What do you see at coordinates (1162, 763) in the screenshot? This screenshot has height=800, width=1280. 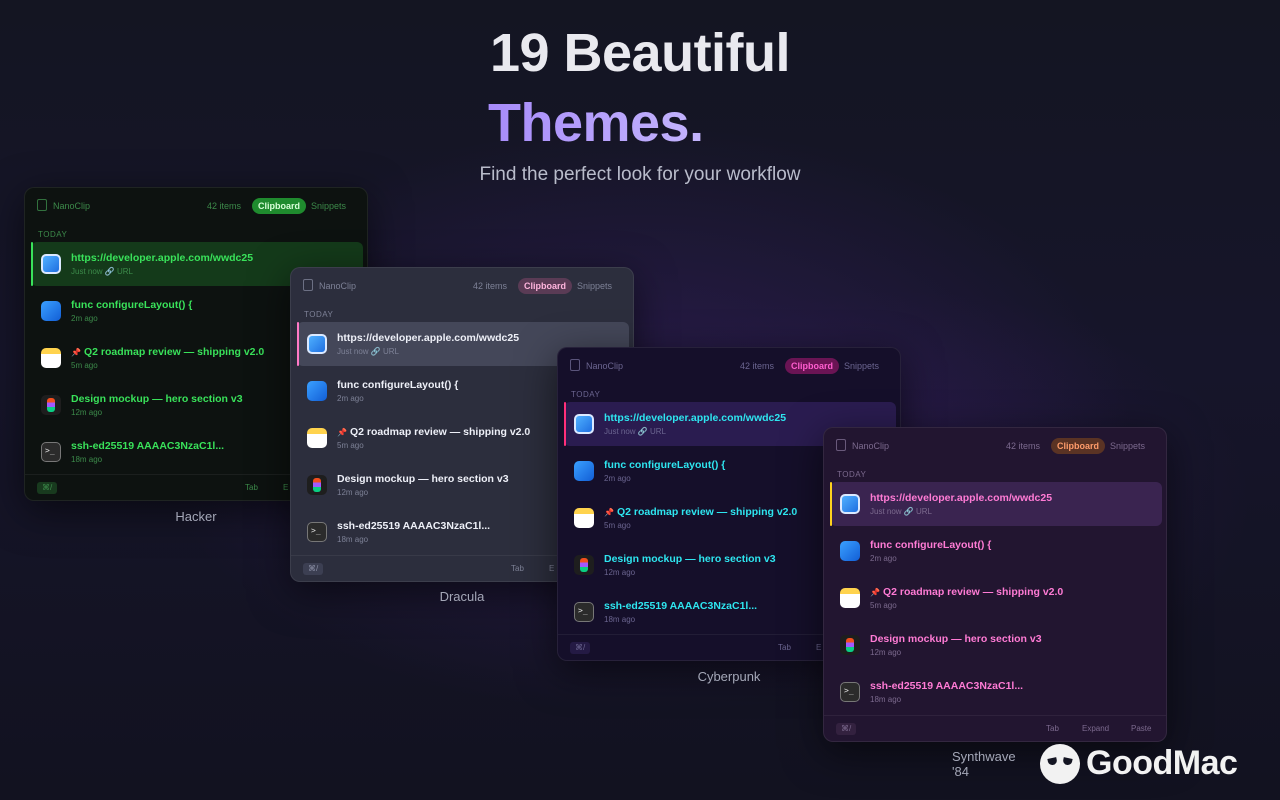 I see `logo-text: GoodMac` at bounding box center [1162, 763].